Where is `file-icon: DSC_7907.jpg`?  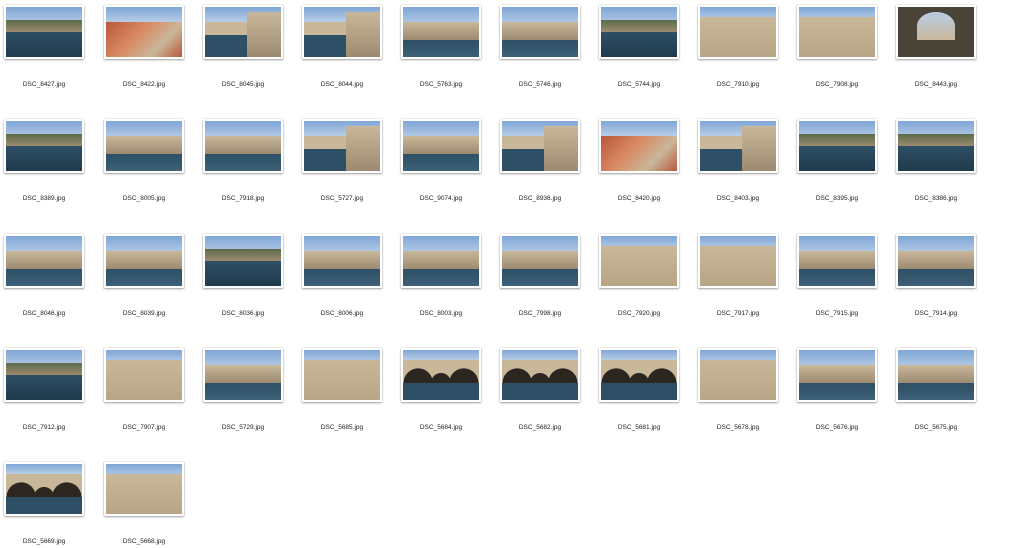 file-icon: DSC_7907.jpg is located at coordinates (144, 398).